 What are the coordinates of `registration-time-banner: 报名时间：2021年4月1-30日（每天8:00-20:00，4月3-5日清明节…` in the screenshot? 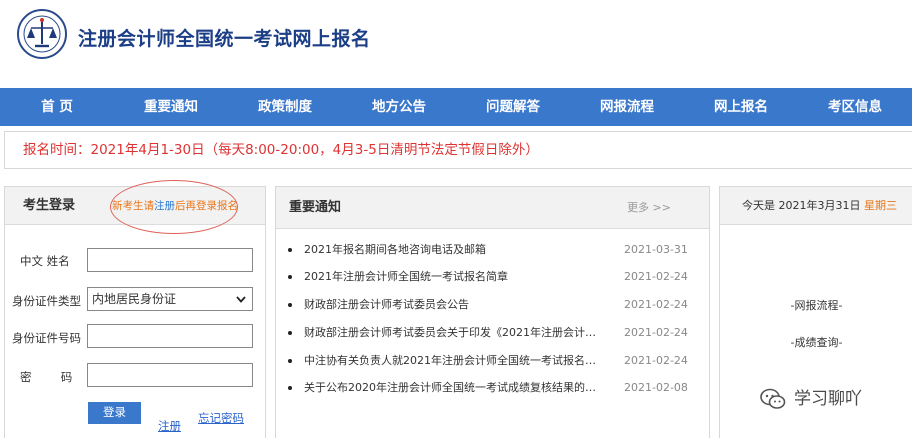 It's located at (458, 150).